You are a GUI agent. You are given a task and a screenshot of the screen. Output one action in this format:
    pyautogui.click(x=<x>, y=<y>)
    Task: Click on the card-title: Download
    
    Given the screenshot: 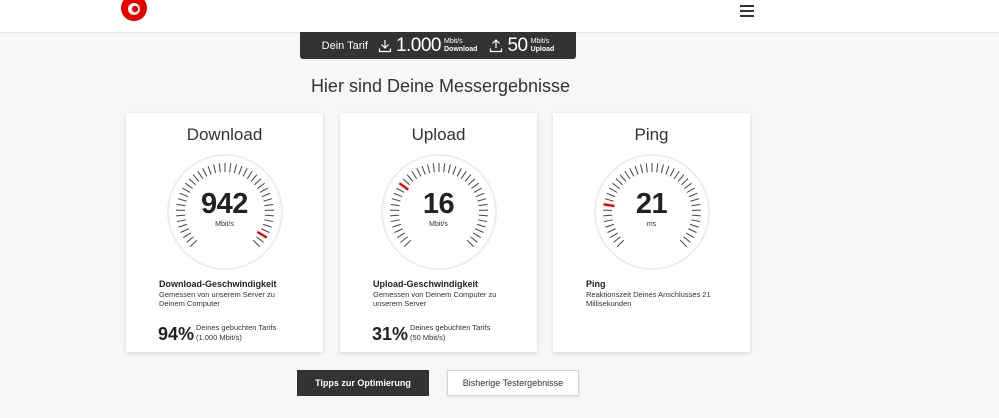 What is the action you would take?
    pyautogui.click(x=224, y=134)
    